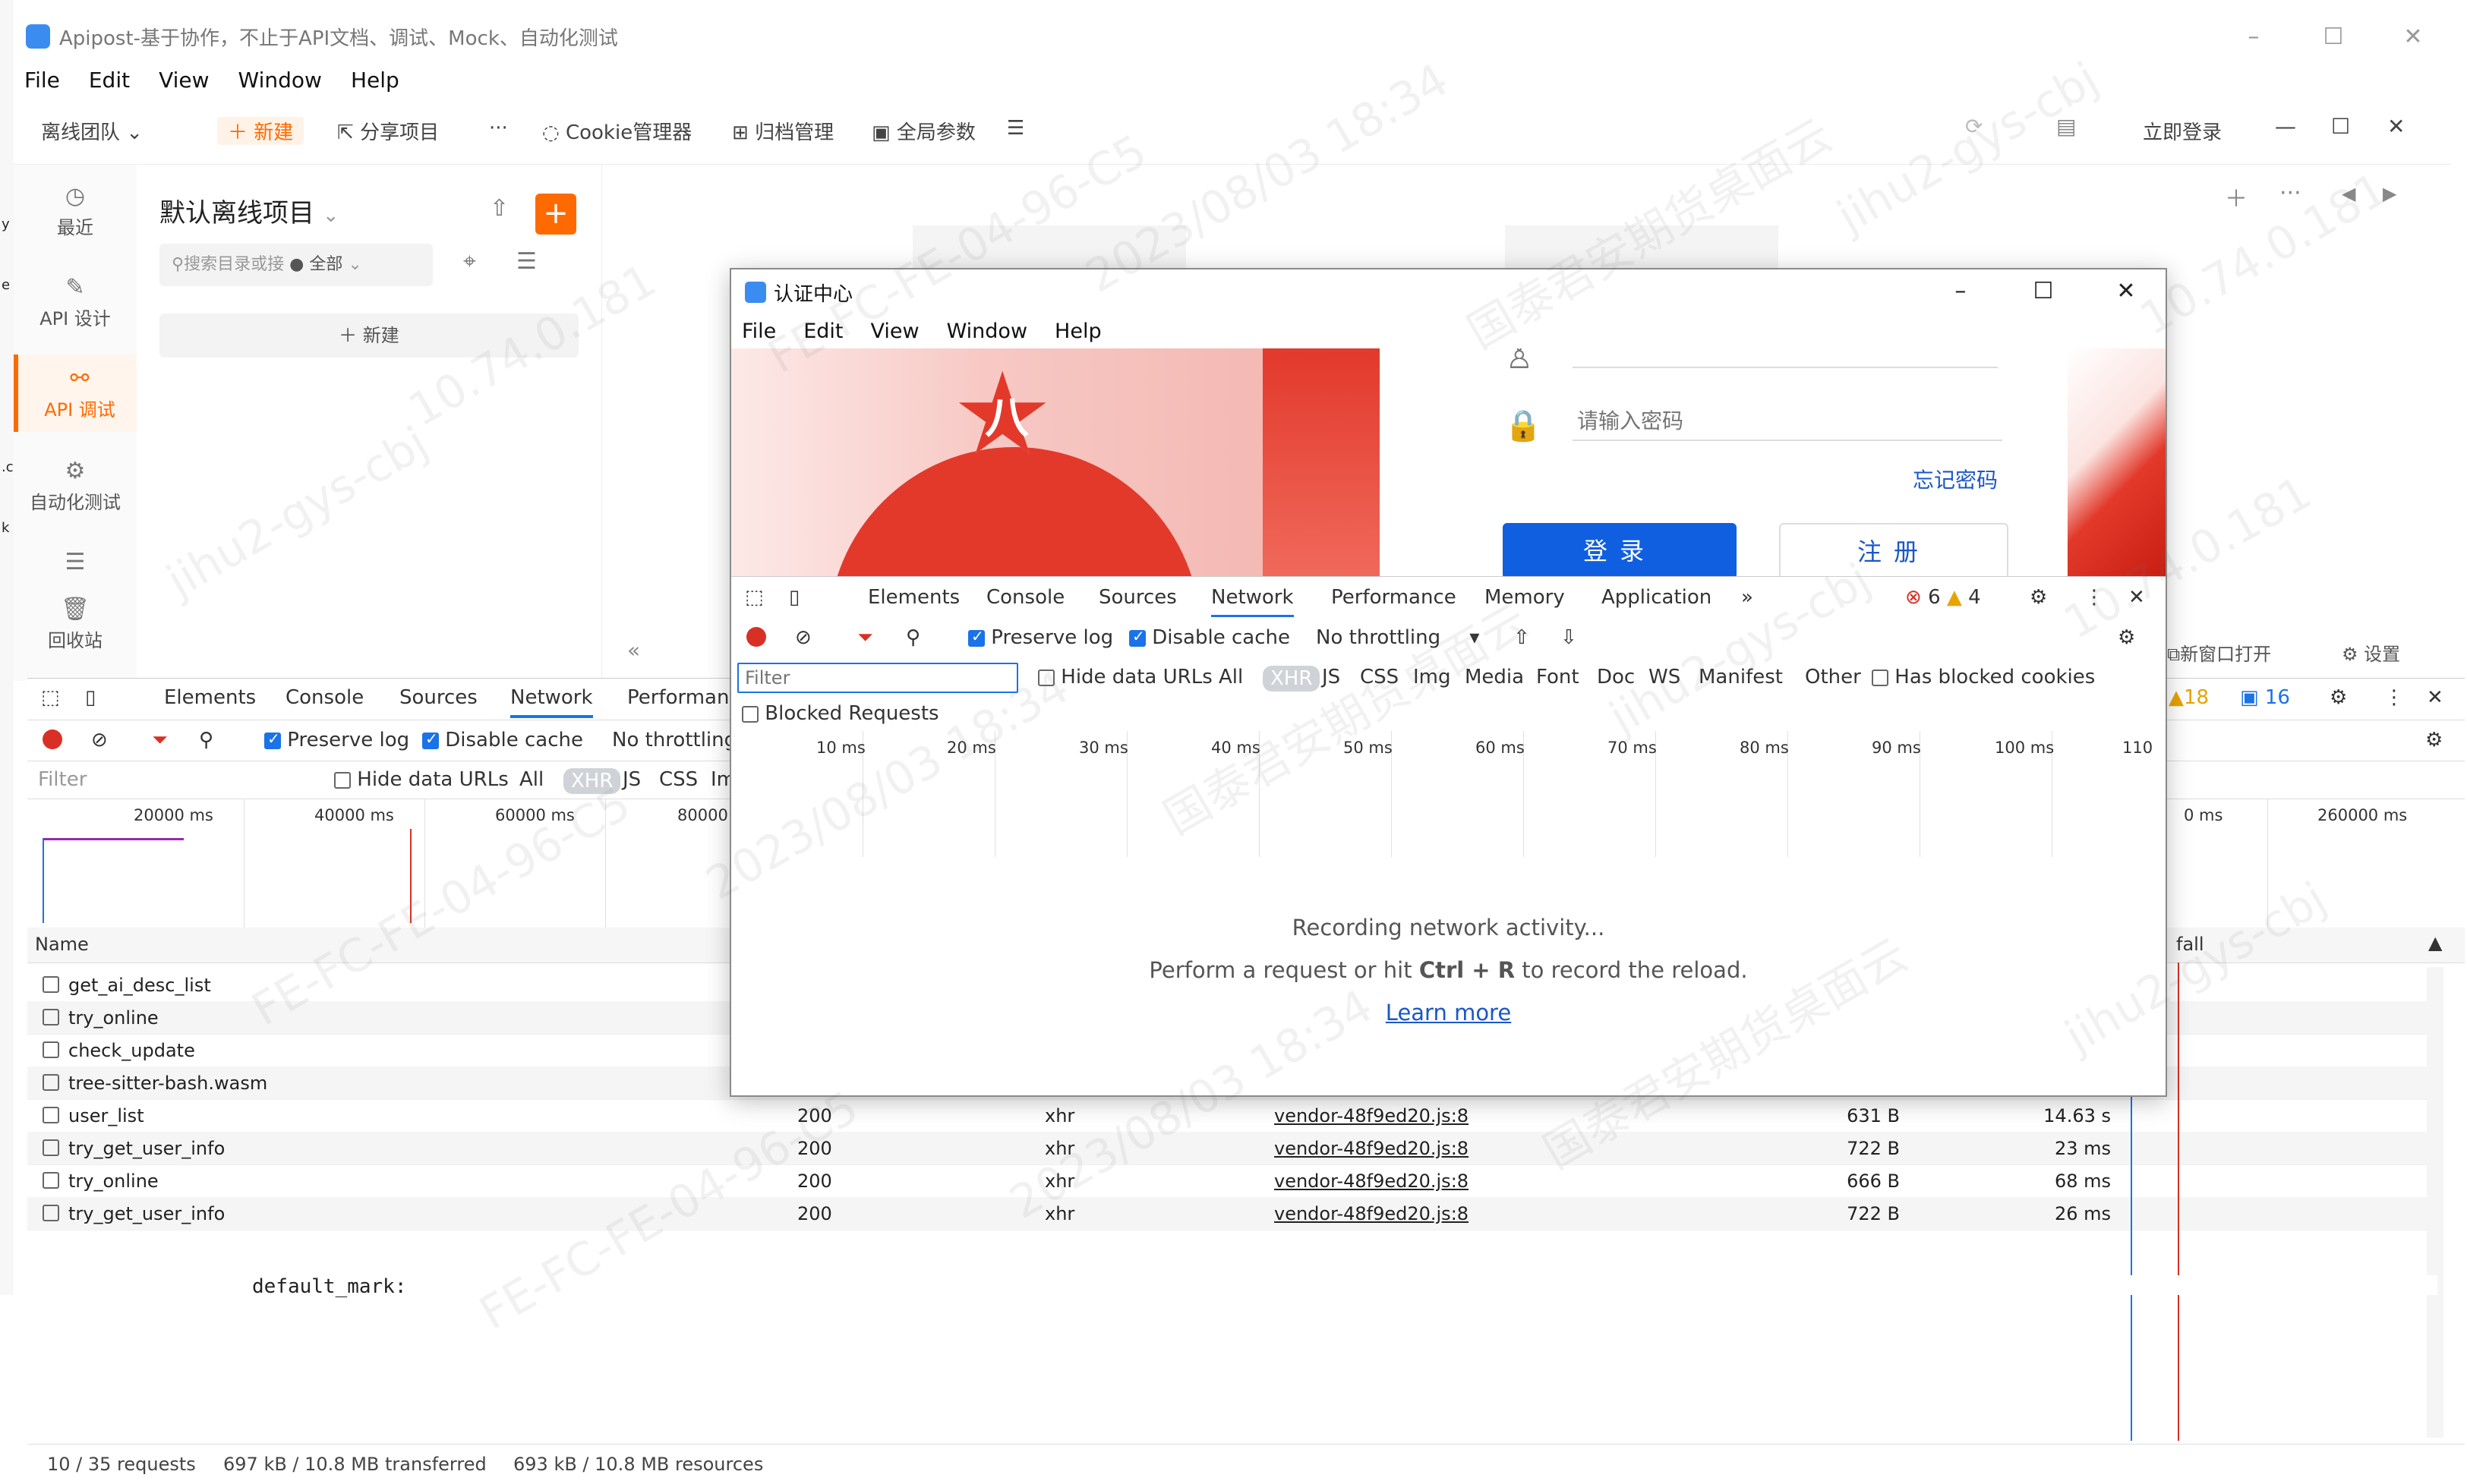 This screenshot has height=1484, width=2467. Describe the element at coordinates (62, 779) in the screenshot. I see `filter-input: Filter` at that location.